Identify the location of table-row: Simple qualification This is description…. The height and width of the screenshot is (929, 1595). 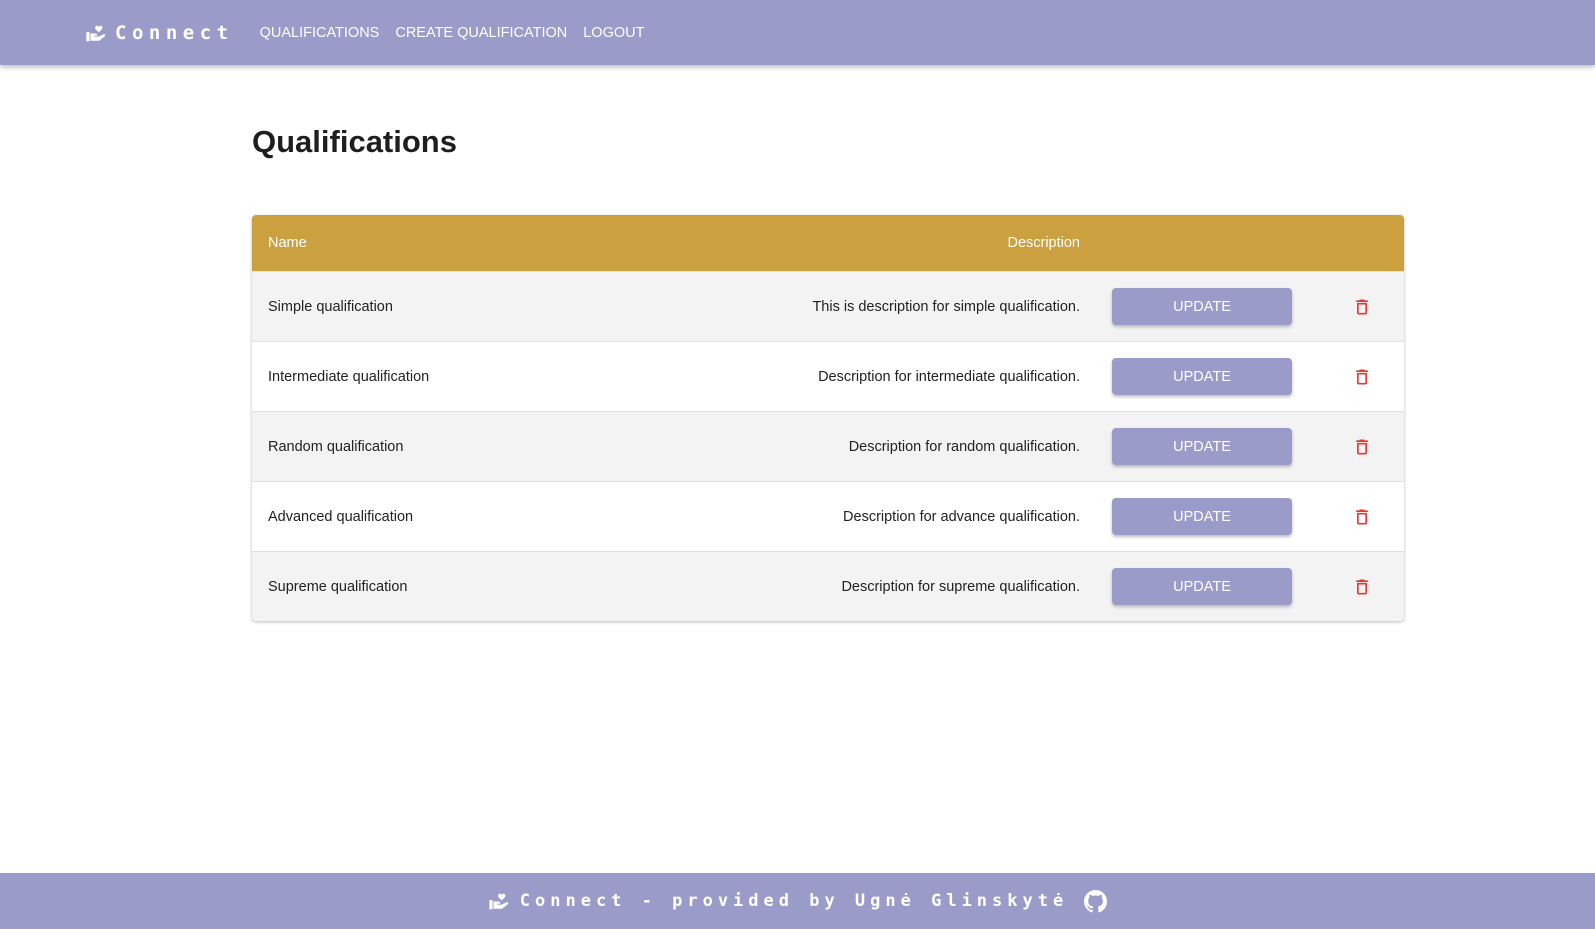
(828, 306).